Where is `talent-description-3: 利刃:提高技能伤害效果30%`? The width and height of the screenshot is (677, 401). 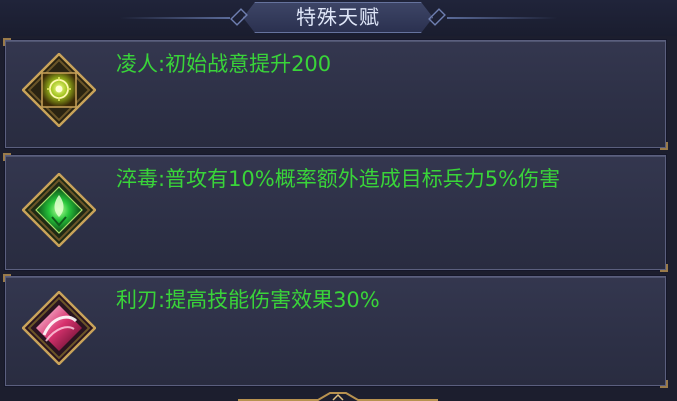
talent-description-3: 利刃:提高技能伤害效果30% is located at coordinates (248, 300).